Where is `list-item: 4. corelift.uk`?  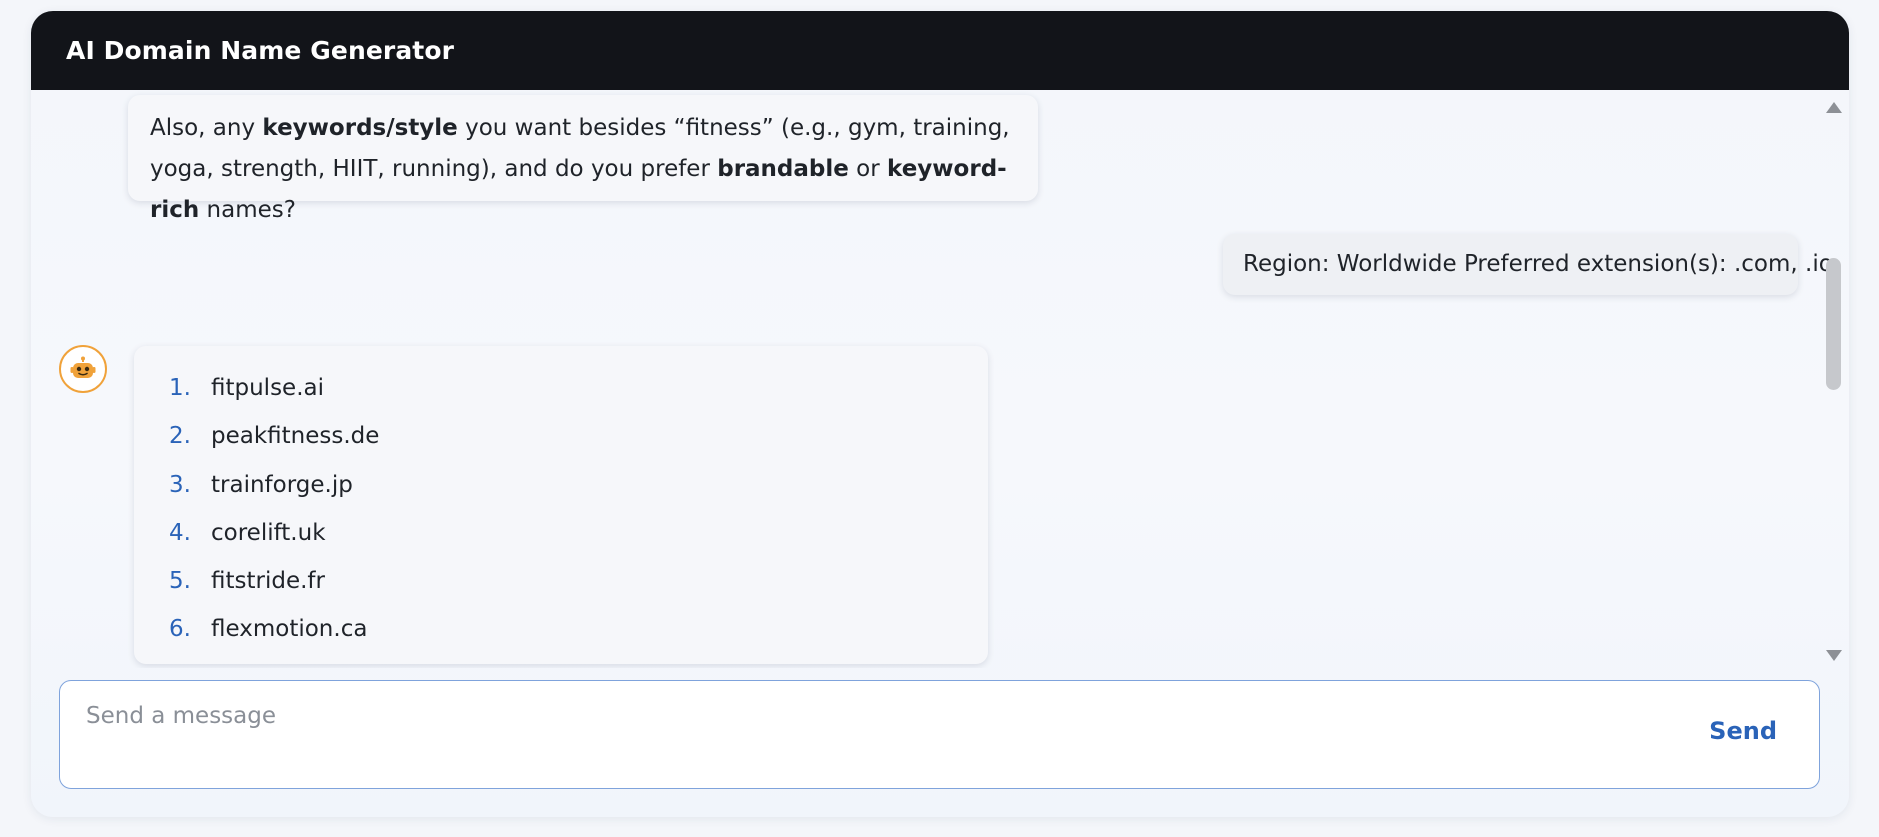 list-item: 4. corelift.uk is located at coordinates (561, 533).